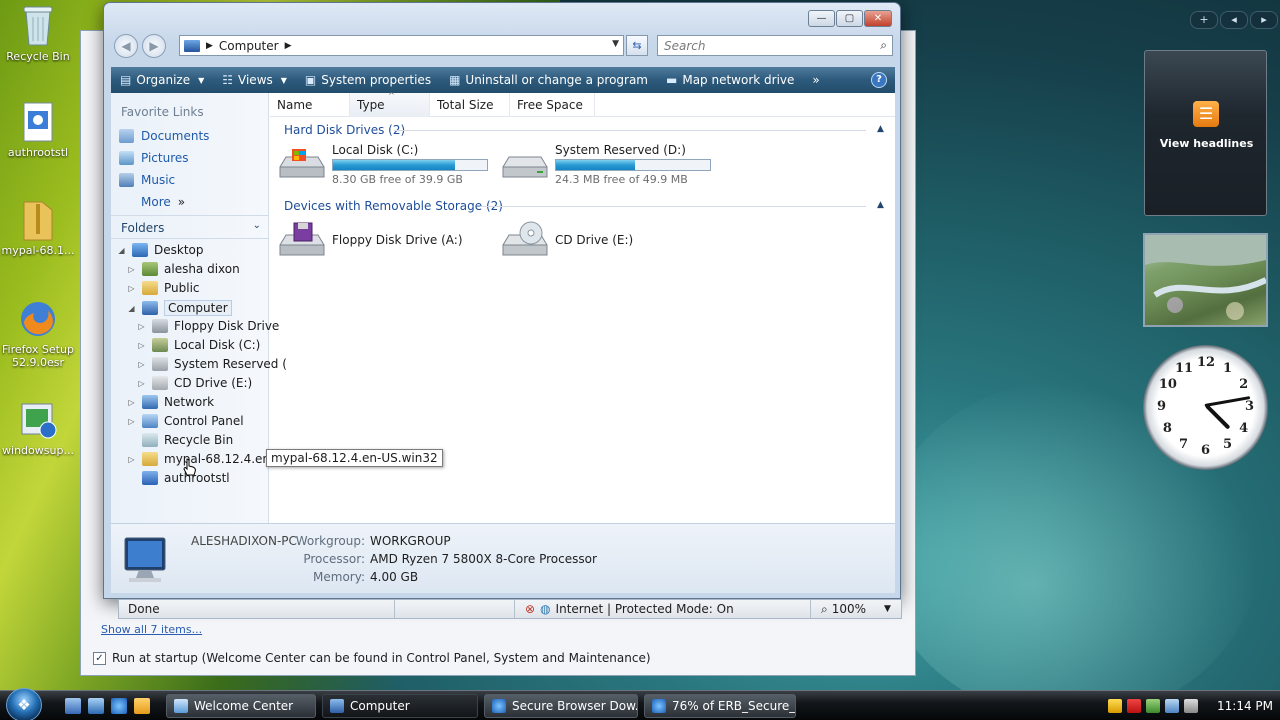 The width and height of the screenshot is (1280, 720). What do you see at coordinates (401, 45) in the screenshot?
I see `address-bar: ▶ Computer ▶ ▼` at bounding box center [401, 45].